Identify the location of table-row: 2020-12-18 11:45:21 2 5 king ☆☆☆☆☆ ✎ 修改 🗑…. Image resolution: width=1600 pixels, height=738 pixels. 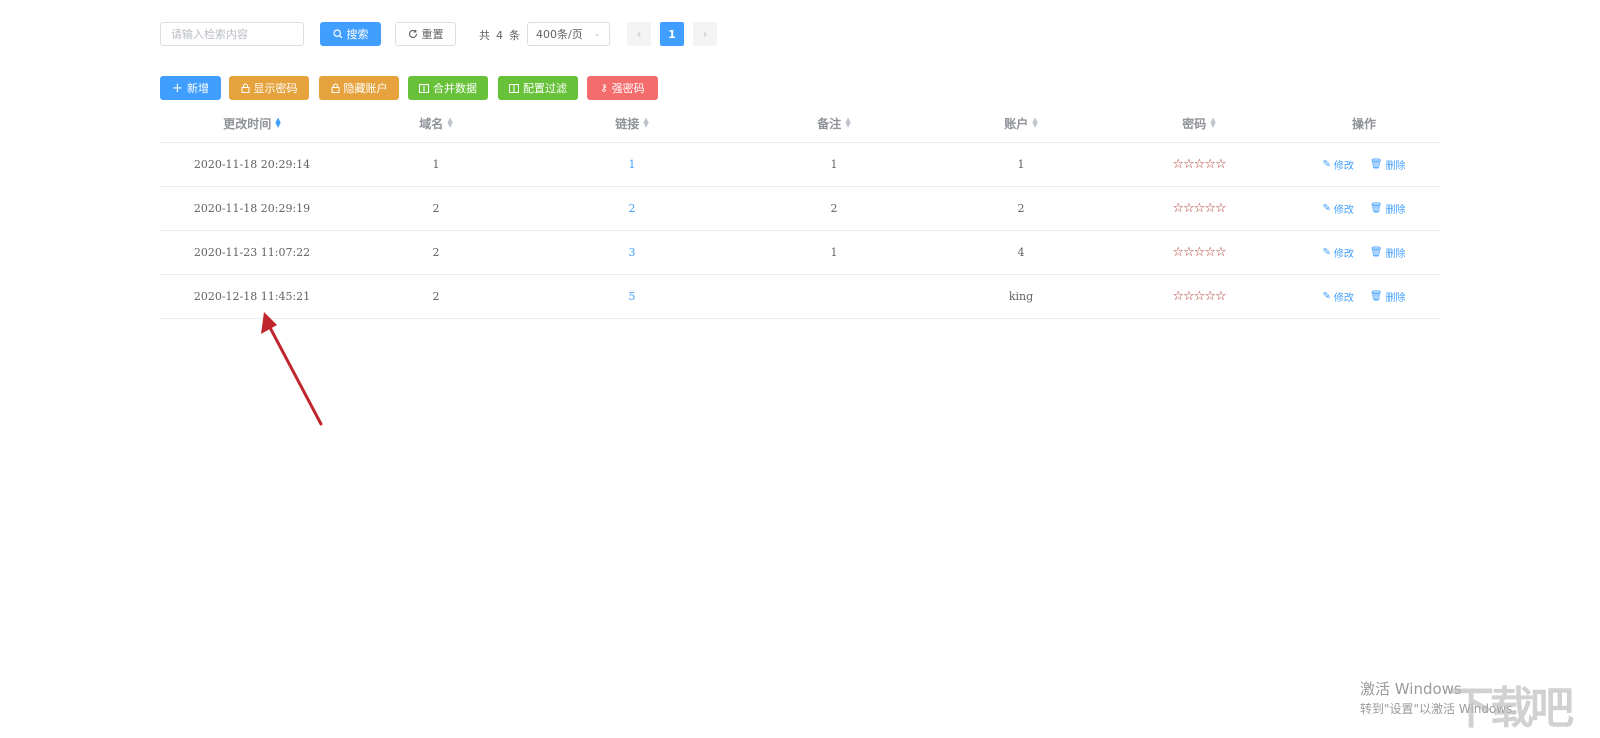
(800, 297).